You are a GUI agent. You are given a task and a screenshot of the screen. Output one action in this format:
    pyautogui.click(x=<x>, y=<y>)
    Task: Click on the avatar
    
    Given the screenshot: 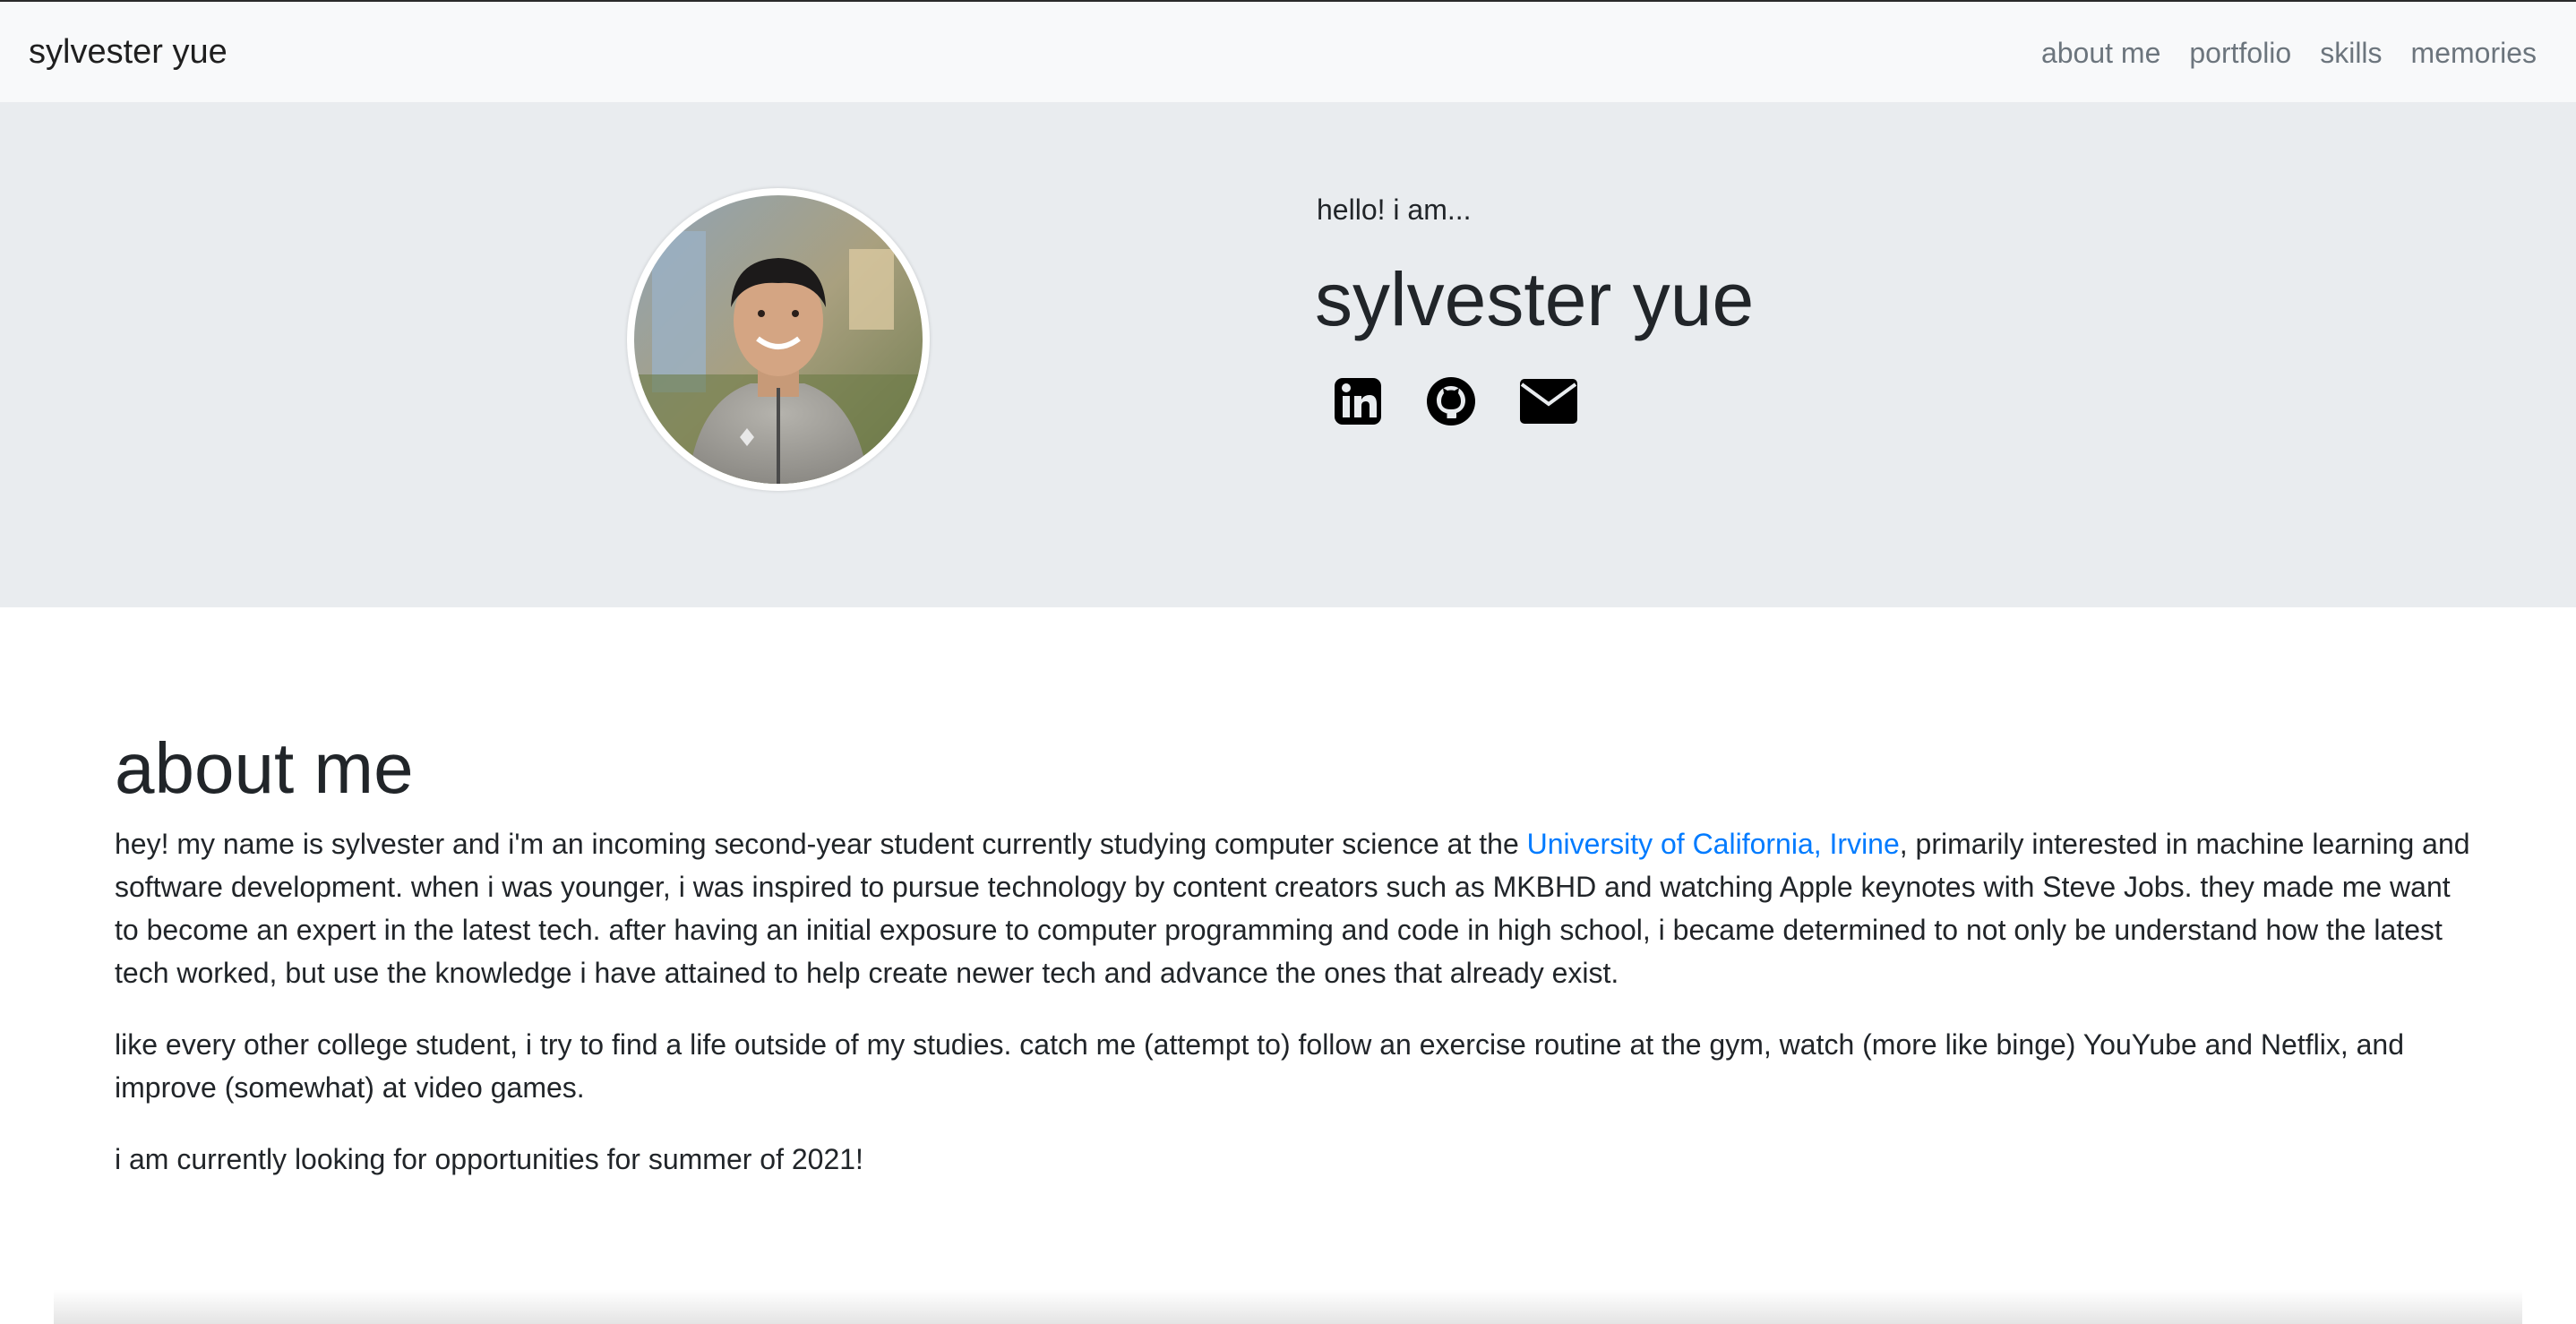 What is the action you would take?
    pyautogui.click(x=778, y=339)
    